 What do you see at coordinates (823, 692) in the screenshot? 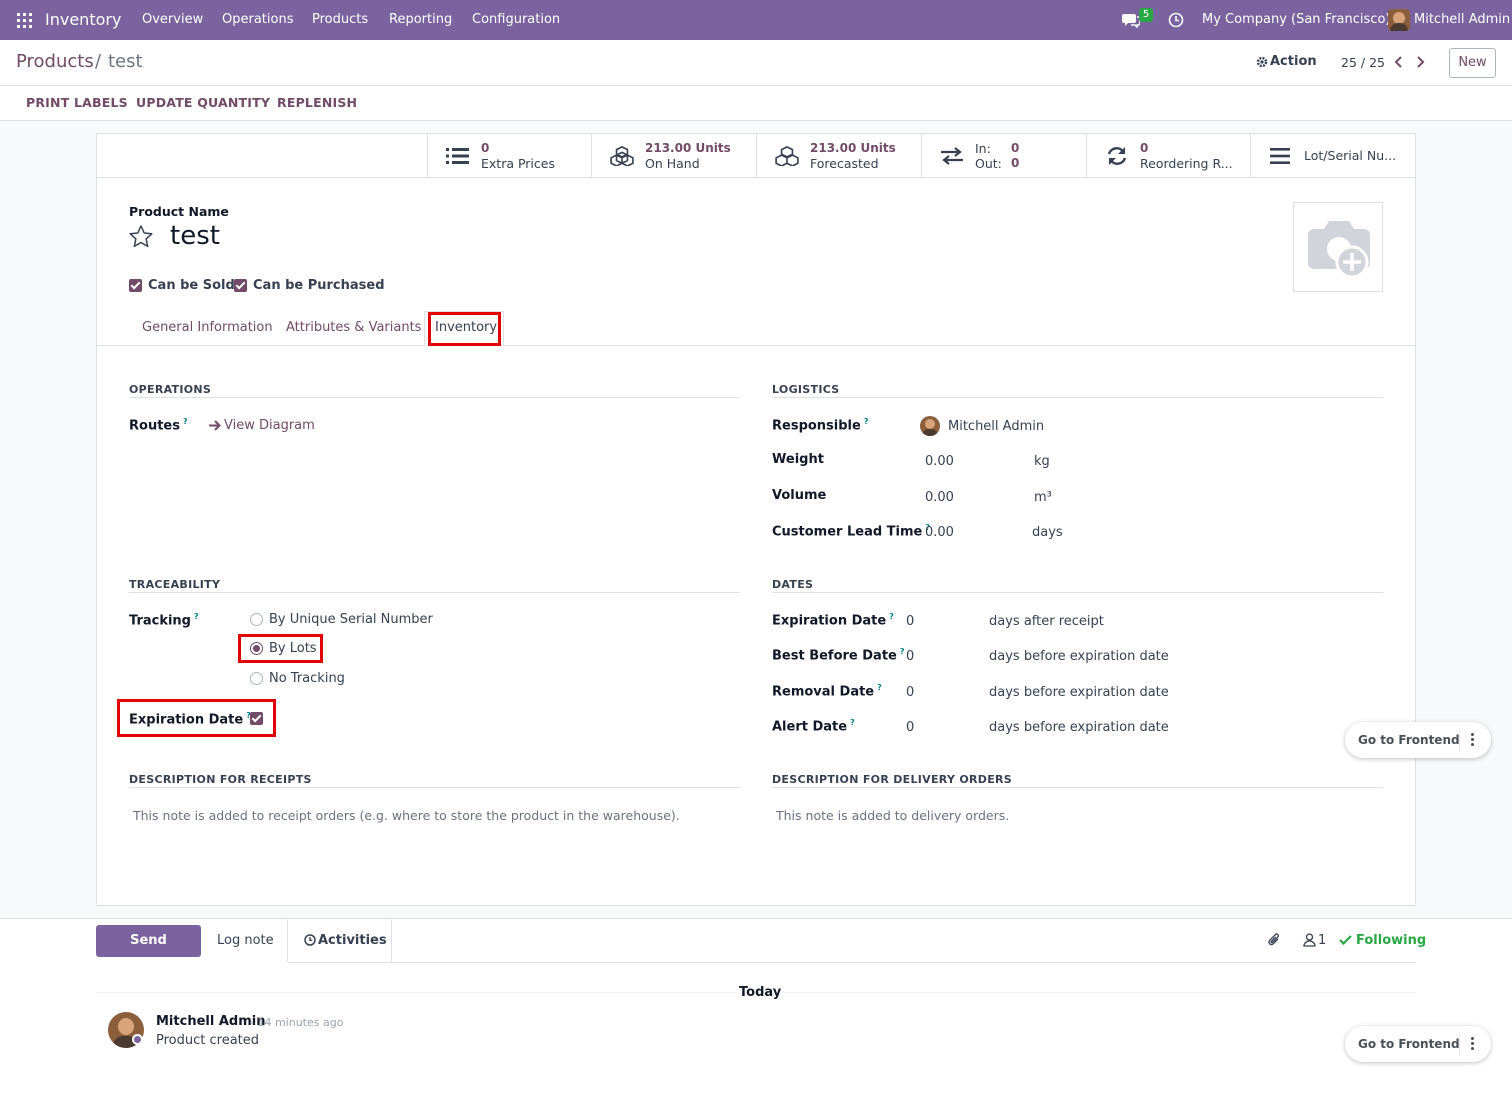
I see `removal-date-label-text: Removal Date` at bounding box center [823, 692].